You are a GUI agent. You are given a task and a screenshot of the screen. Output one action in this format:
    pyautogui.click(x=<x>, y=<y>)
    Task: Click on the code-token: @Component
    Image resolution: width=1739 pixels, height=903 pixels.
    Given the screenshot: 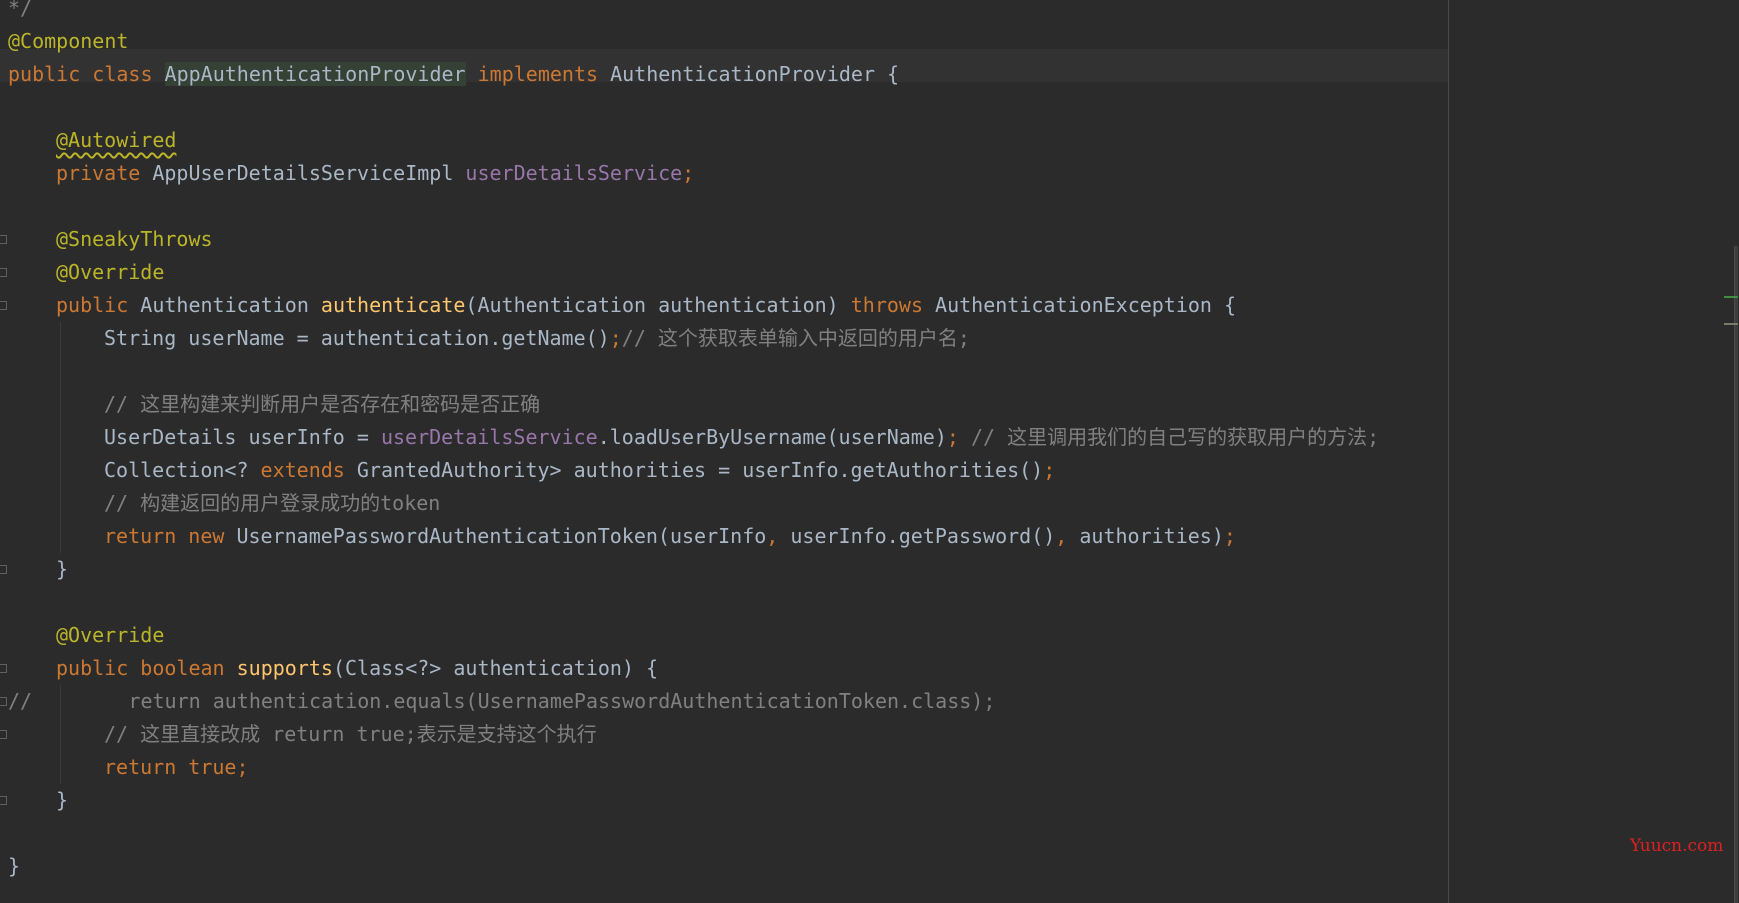 What is the action you would take?
    pyautogui.click(x=68, y=41)
    